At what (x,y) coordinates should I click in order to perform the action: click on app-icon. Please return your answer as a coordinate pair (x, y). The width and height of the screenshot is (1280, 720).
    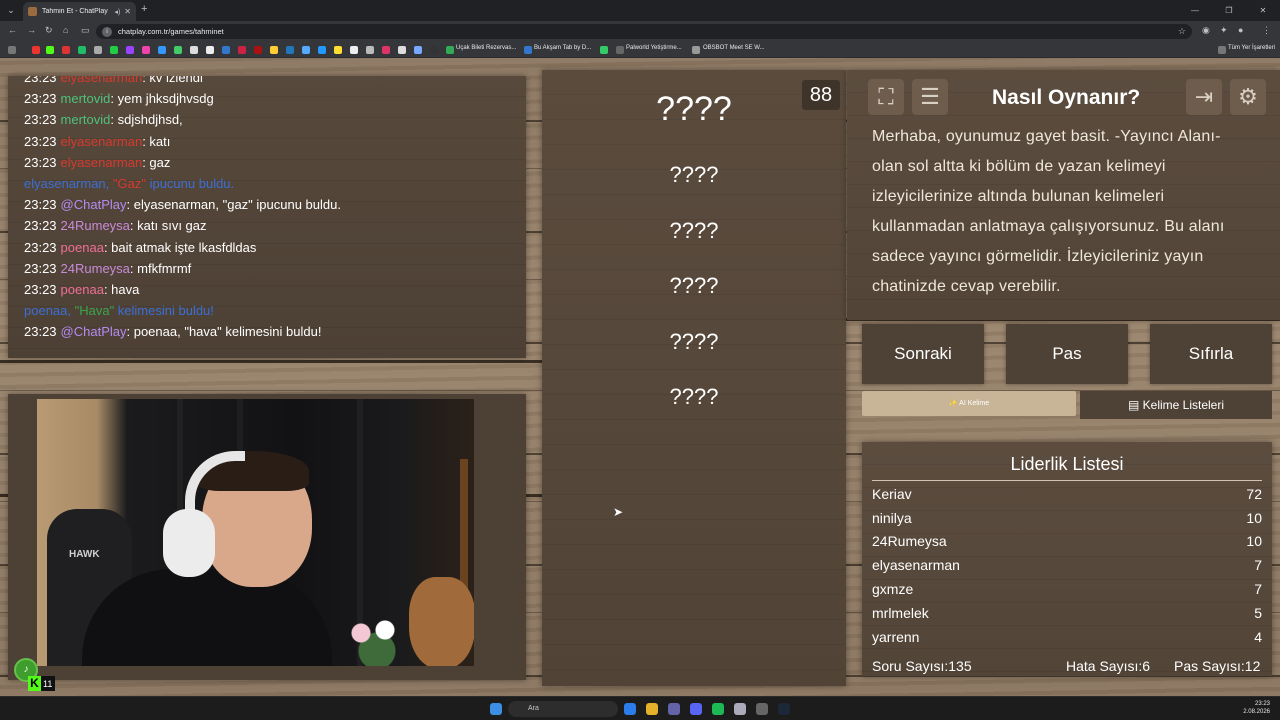
    Looking at the image, I should click on (740, 709).